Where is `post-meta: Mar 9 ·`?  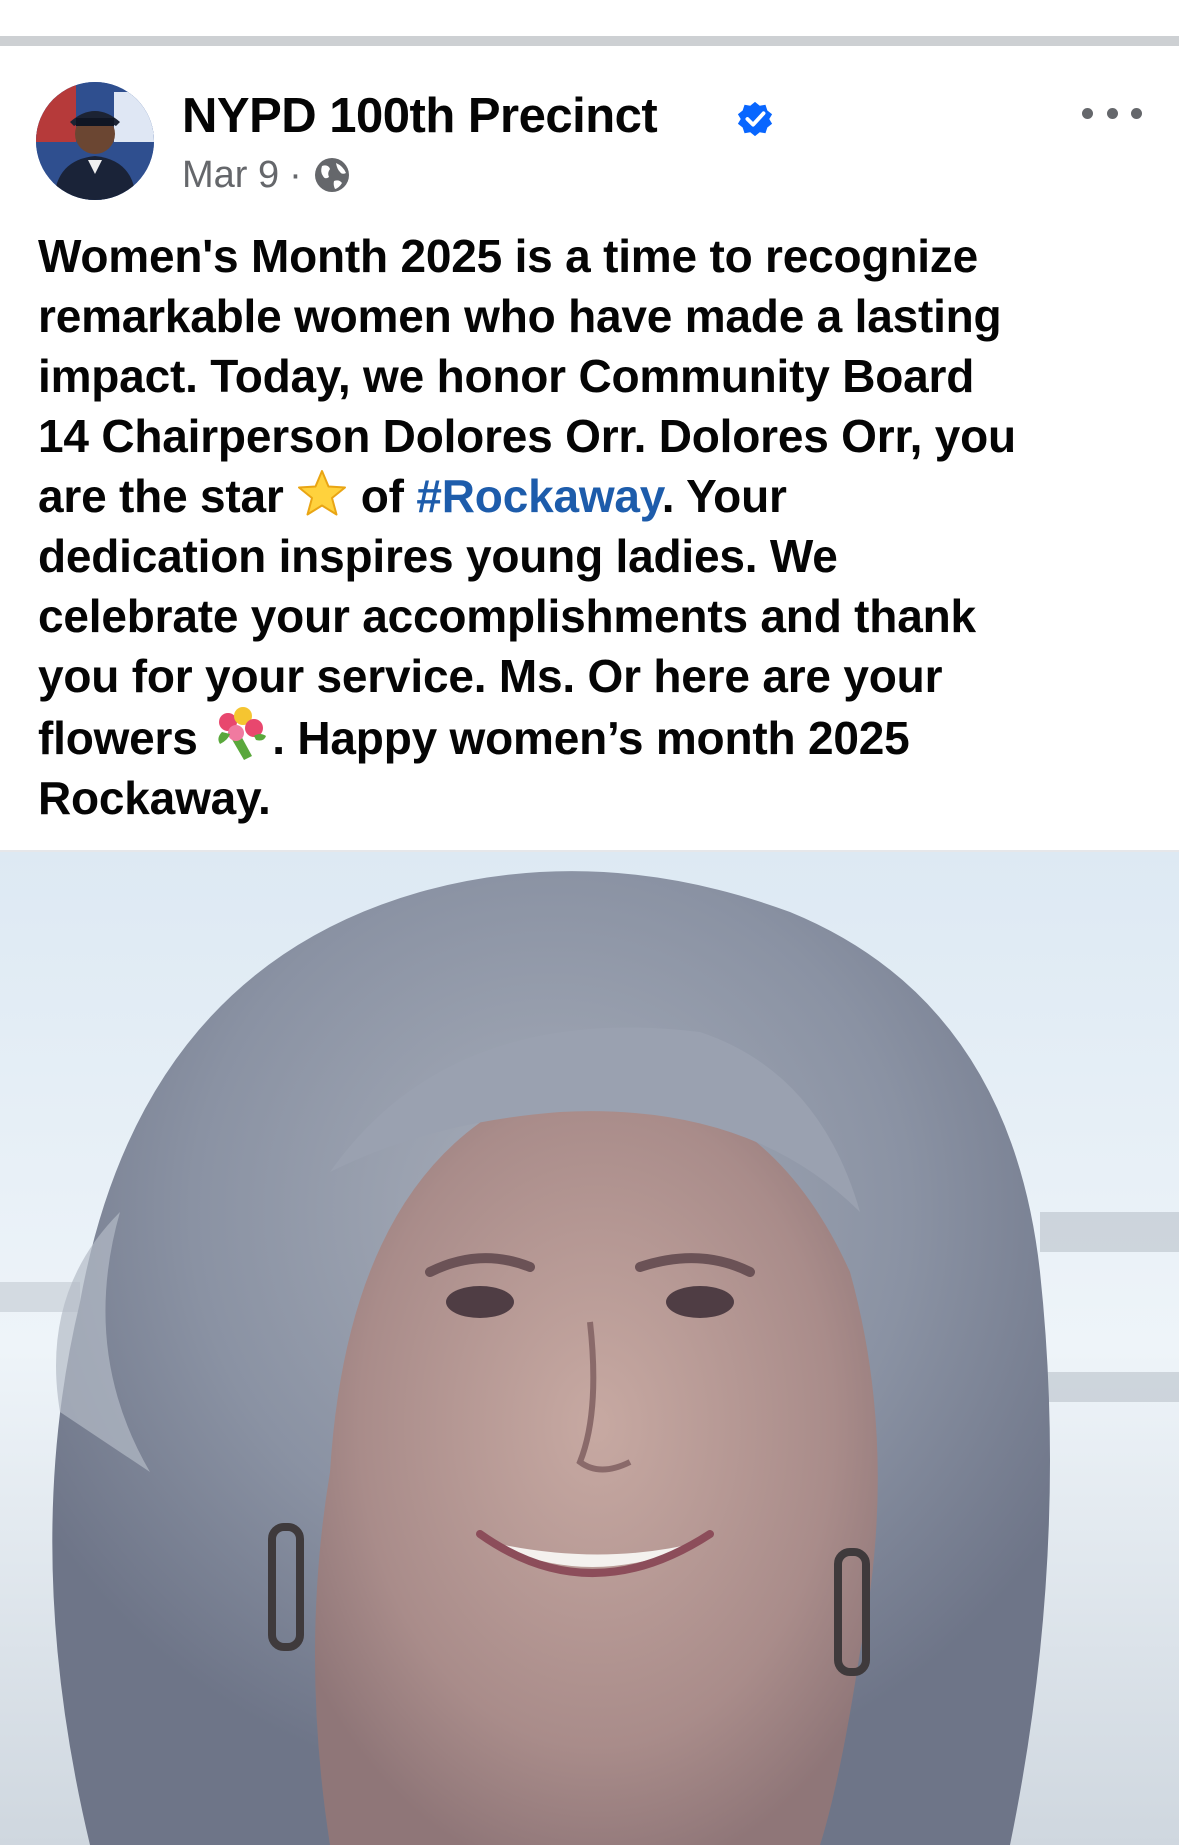
post-meta: Mar 9 · is located at coordinates (267, 175).